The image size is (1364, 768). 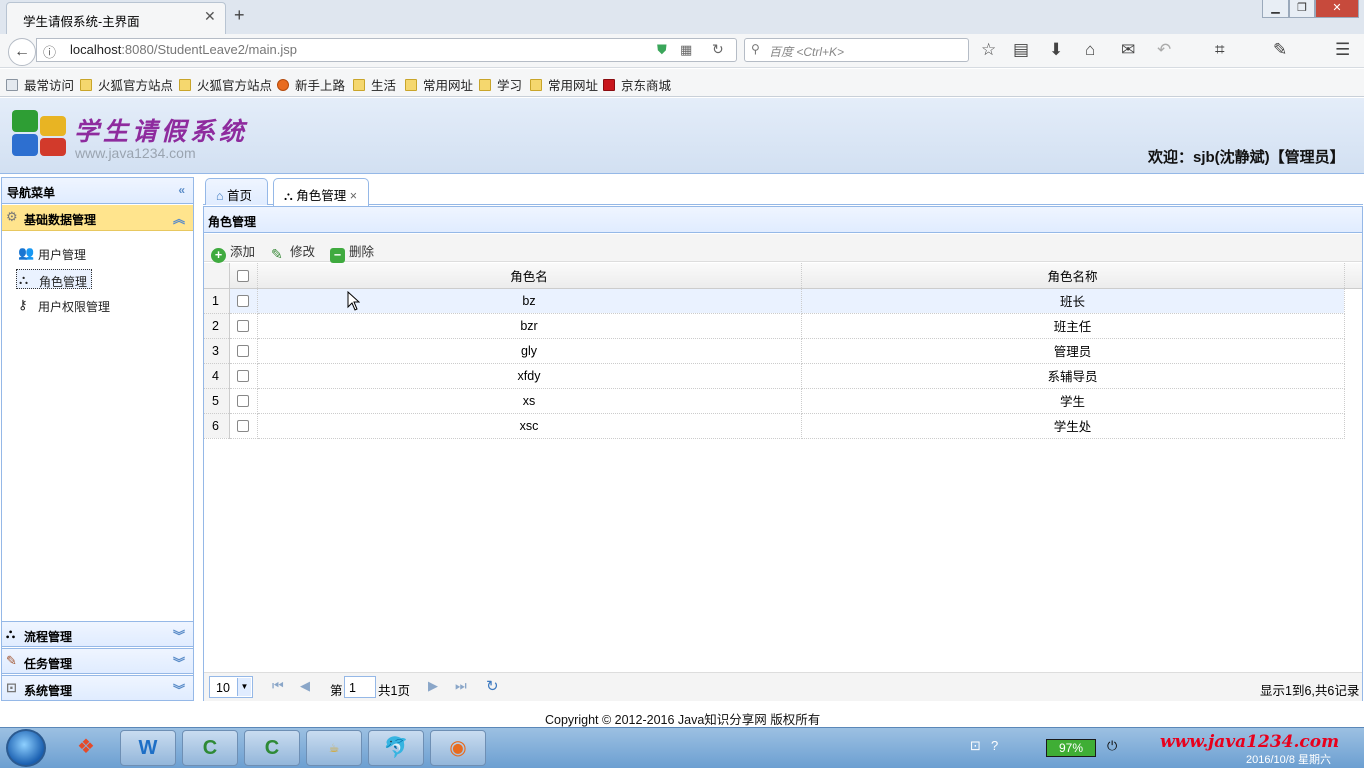 What do you see at coordinates (384, 86) in the screenshot?
I see `bookmark-label: 生活` at bounding box center [384, 86].